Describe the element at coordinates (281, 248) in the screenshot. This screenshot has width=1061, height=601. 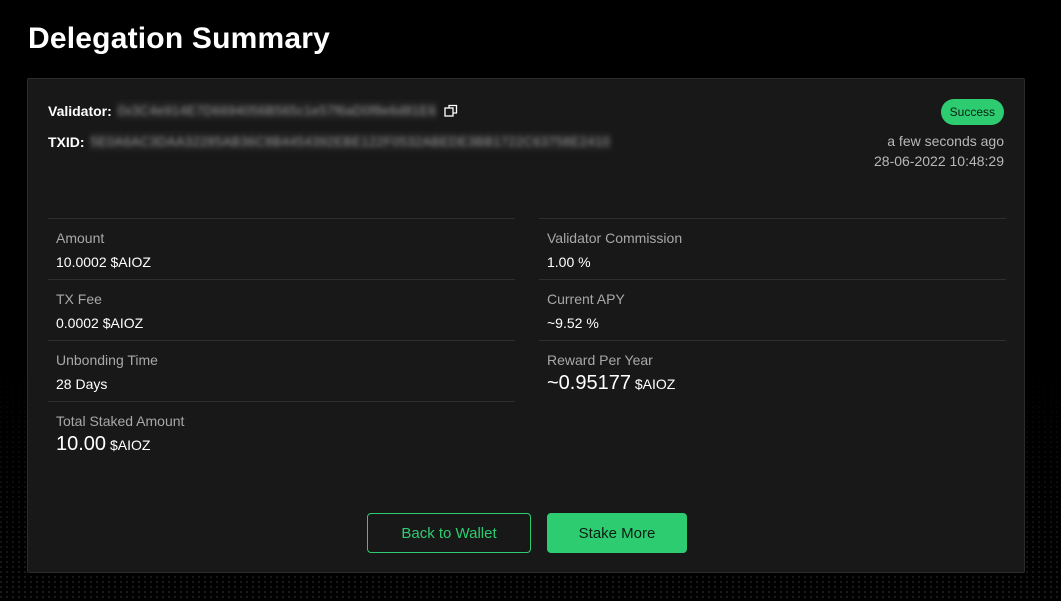
I see `stat-amount: Amount 10.0002 $AIOZ` at that location.